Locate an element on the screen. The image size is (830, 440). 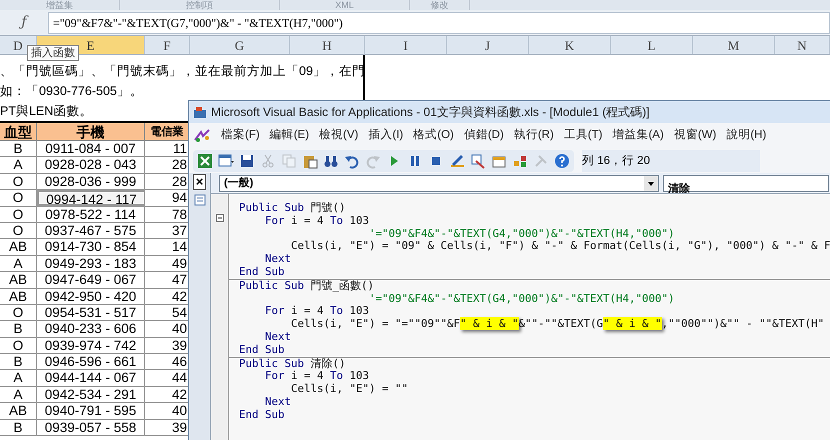
column-heading: 血型 is located at coordinates (18, 131).